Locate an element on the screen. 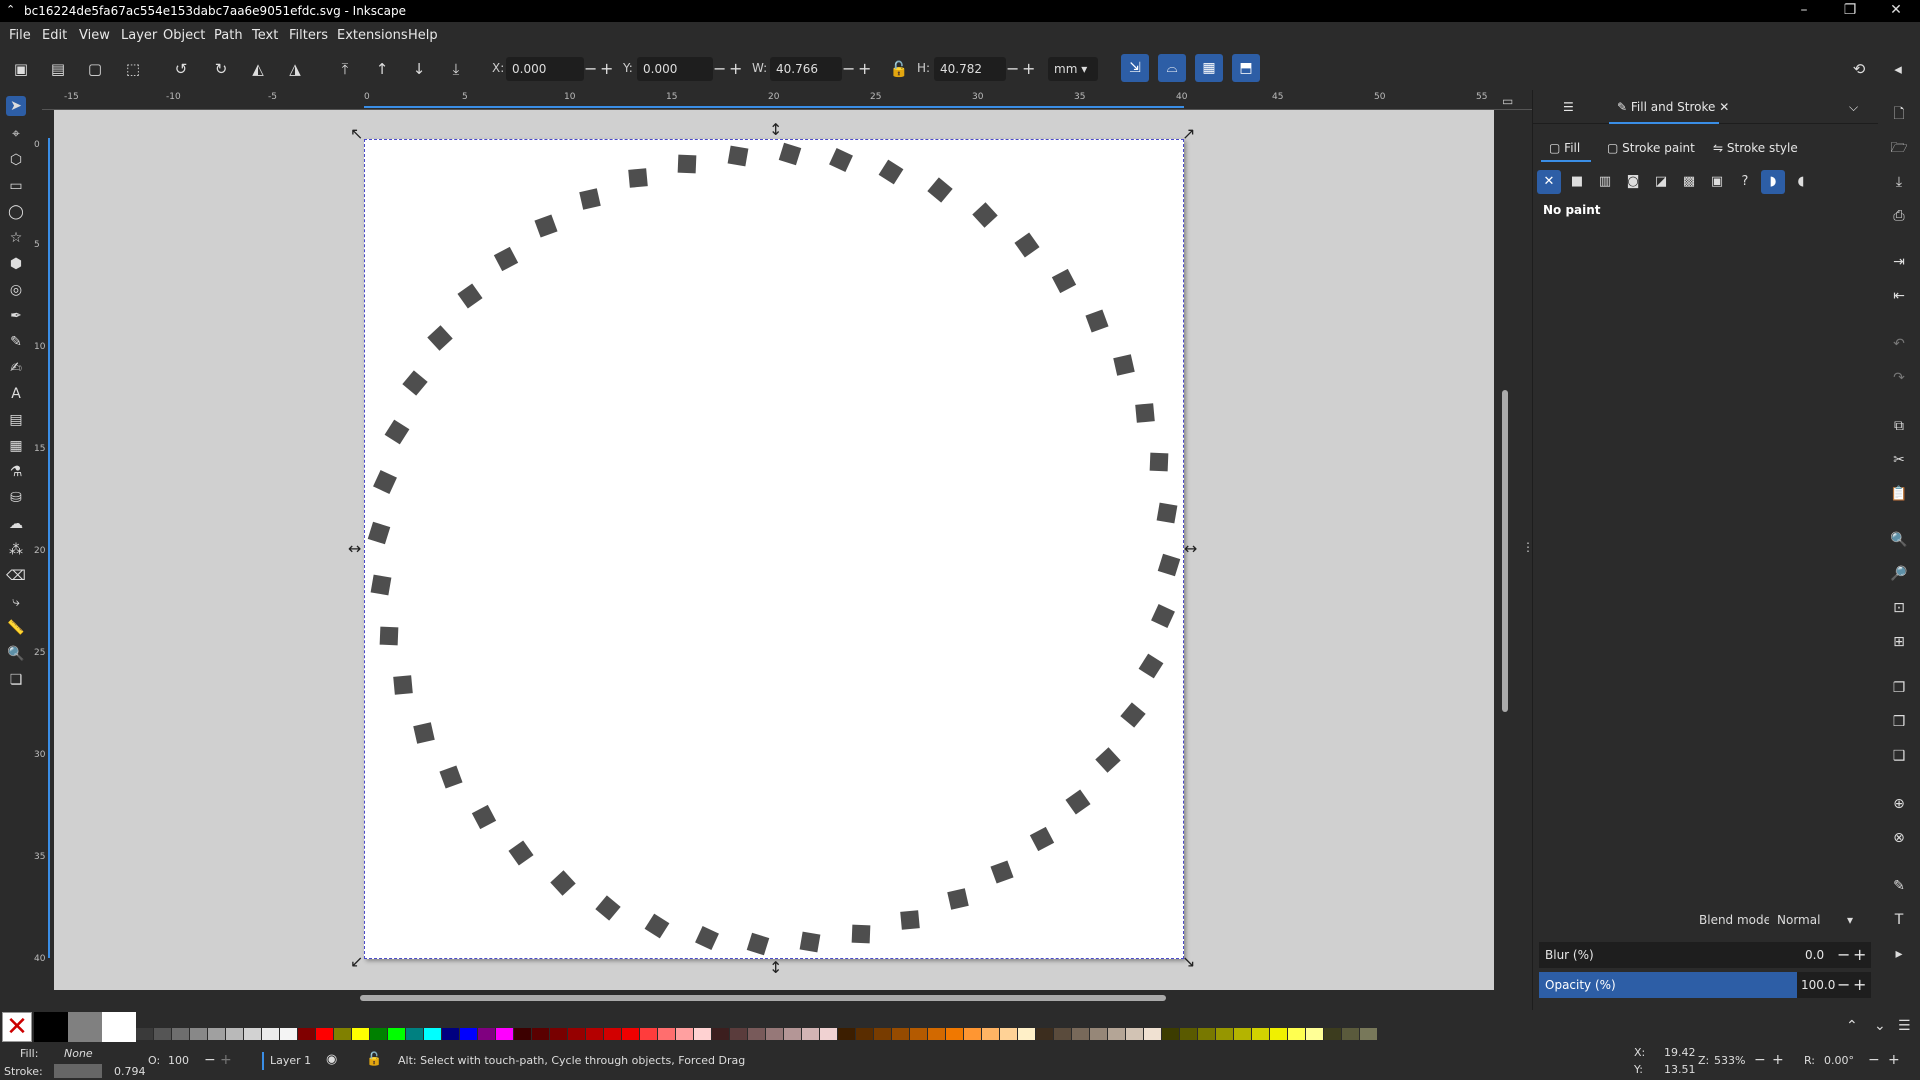 The height and width of the screenshot is (1080, 1920). pencil-tool-icon: ✎ is located at coordinates (16, 342).